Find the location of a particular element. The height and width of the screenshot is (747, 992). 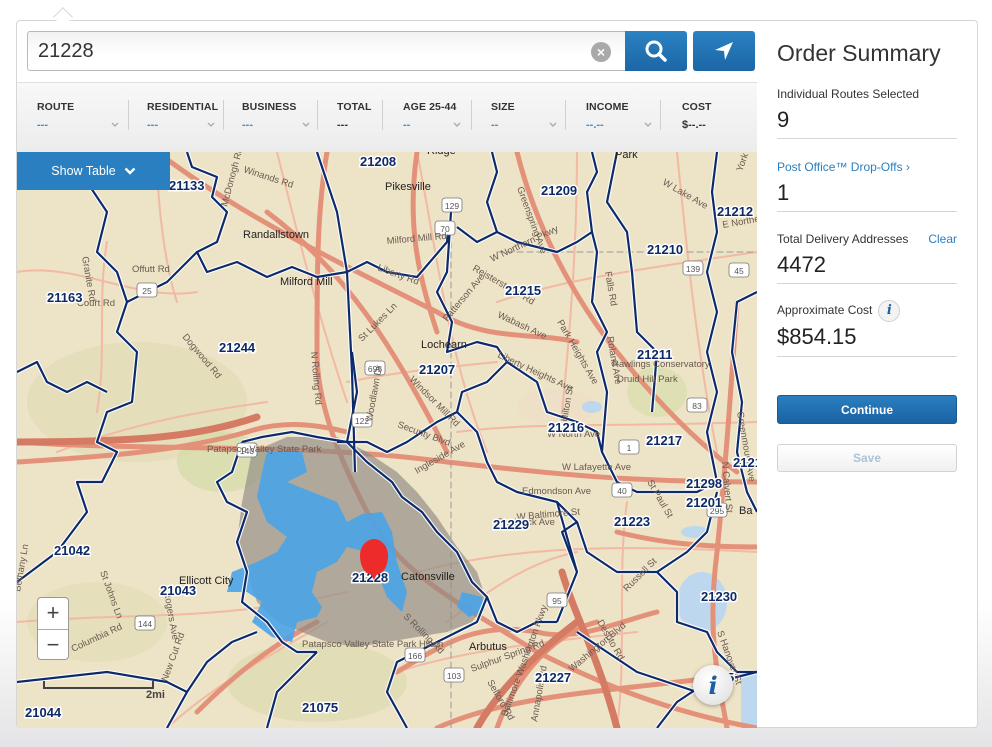

route-shield-number: 129 is located at coordinates (452, 206).